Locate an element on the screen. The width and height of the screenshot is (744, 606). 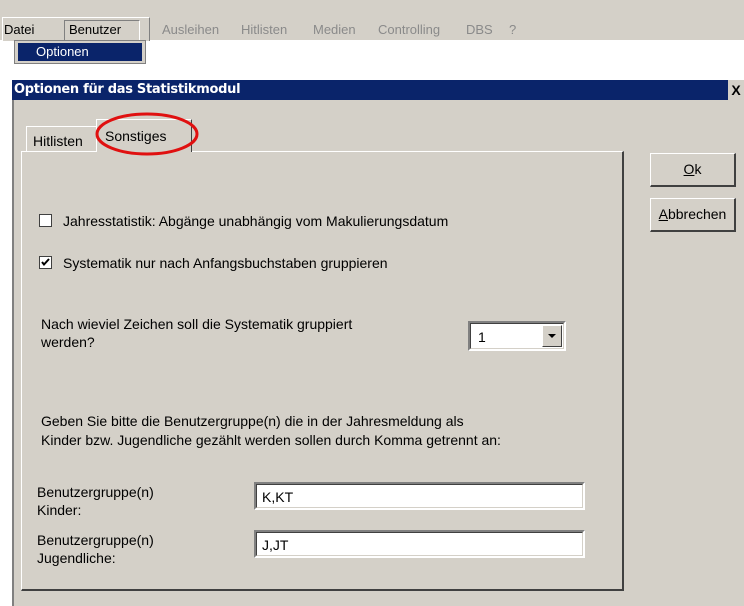
jugendliche-input: J,JT is located at coordinates (419, 544).